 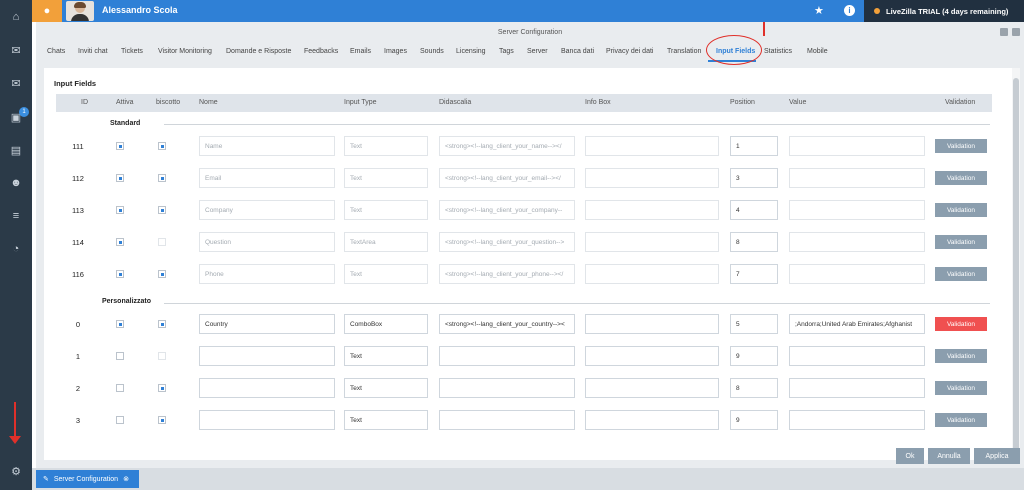 I want to click on input-type-field: TextArea, so click(x=386, y=242).